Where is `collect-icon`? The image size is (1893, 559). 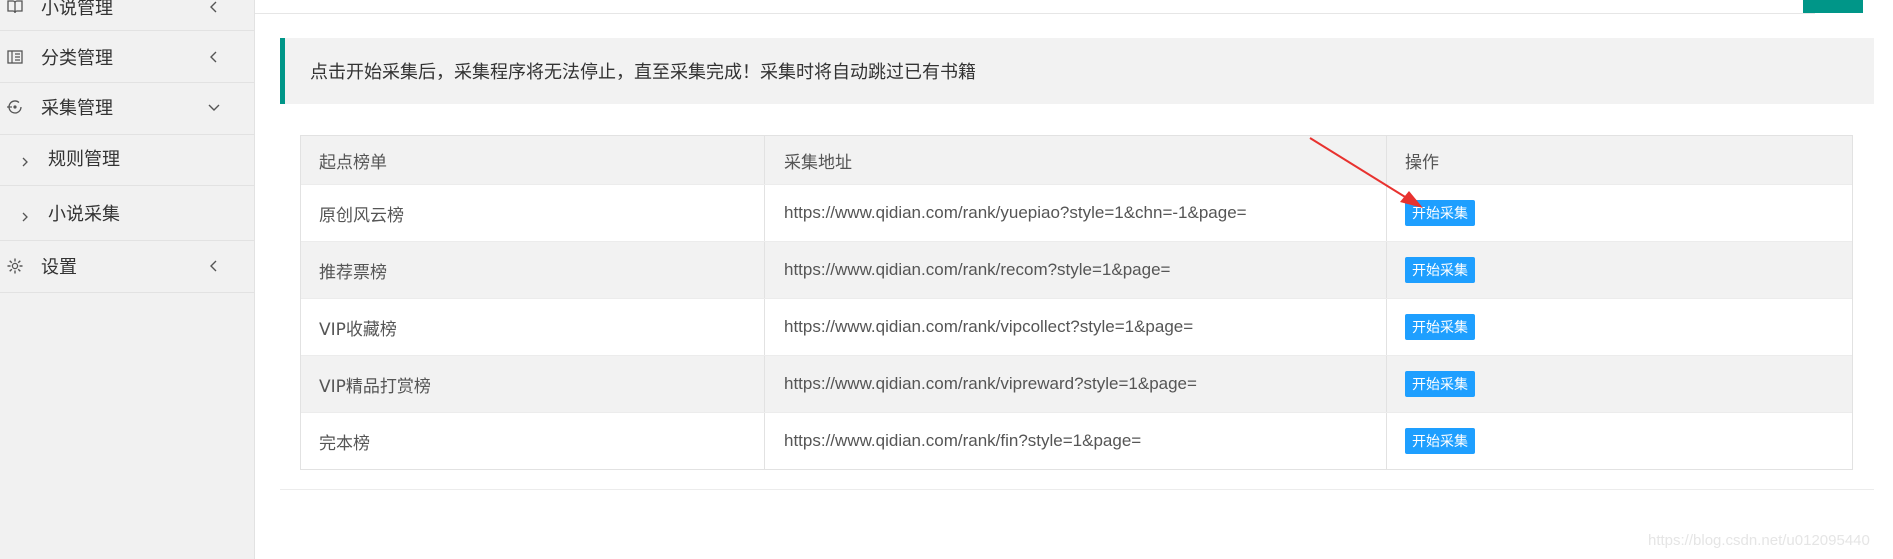
collect-icon is located at coordinates (15, 107).